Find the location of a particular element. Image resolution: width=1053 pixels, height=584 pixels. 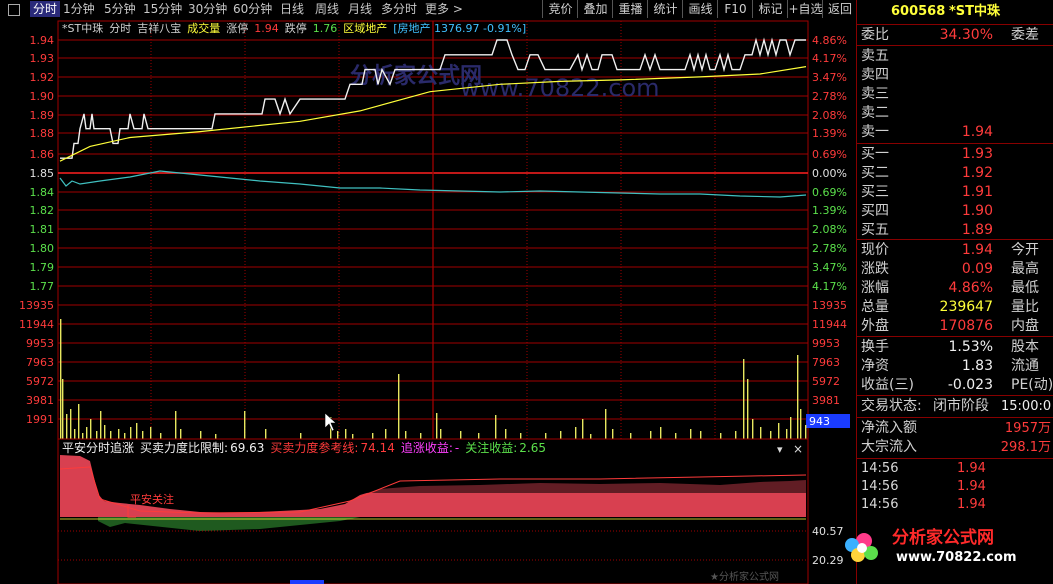

ask-row-3: 卖三 is located at coordinates (956, 94).